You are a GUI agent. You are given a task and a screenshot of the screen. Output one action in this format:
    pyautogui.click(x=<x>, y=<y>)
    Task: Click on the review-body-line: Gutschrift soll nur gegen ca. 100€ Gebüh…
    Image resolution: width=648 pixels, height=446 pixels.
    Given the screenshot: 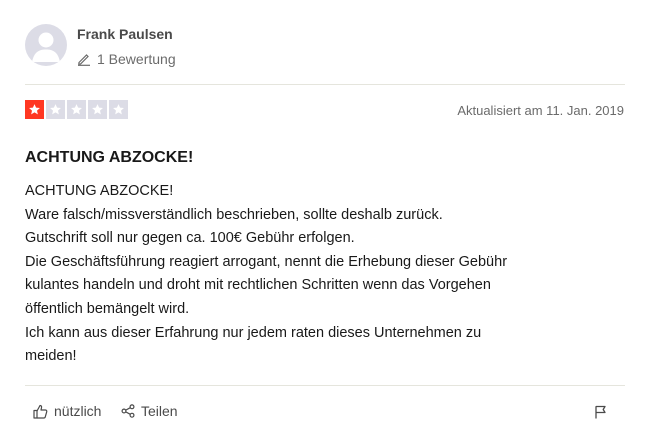 What is the action you would take?
    pyautogui.click(x=190, y=238)
    